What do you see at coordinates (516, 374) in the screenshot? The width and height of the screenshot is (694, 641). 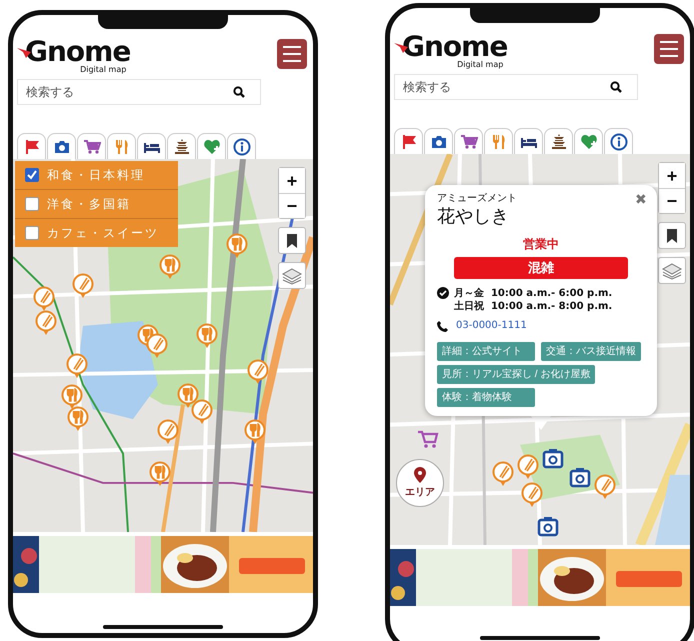 I see `info-link-button: 見所：リアル宝探し / お化け屋敷` at bounding box center [516, 374].